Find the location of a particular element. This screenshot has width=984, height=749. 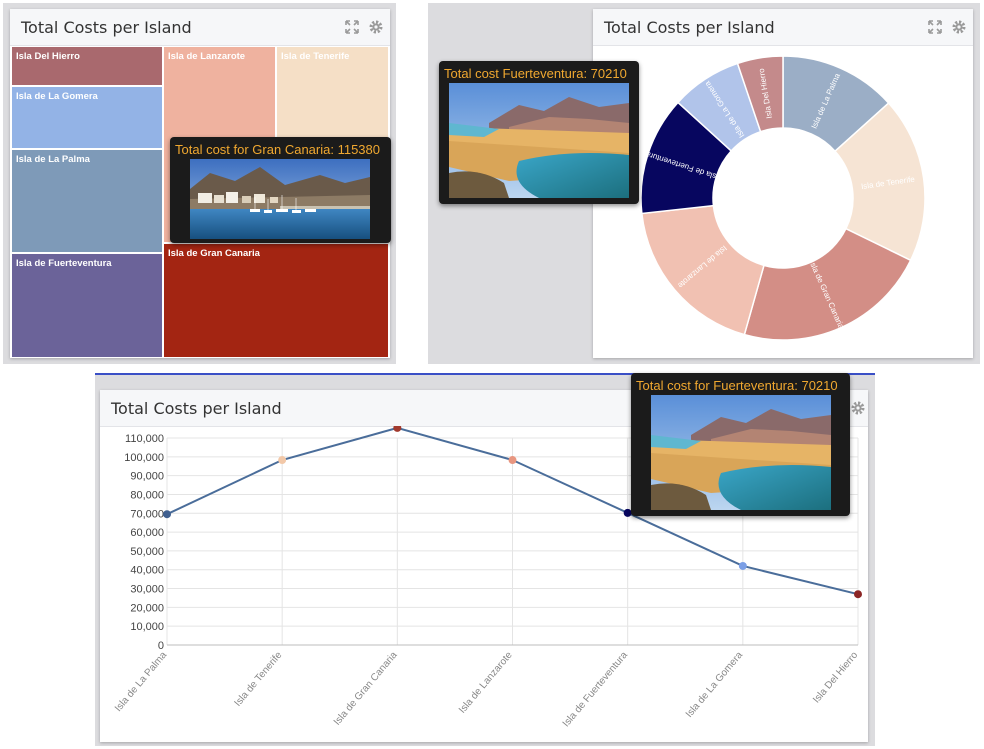

data-point-isla-de-la-gomera is located at coordinates (742, 565).